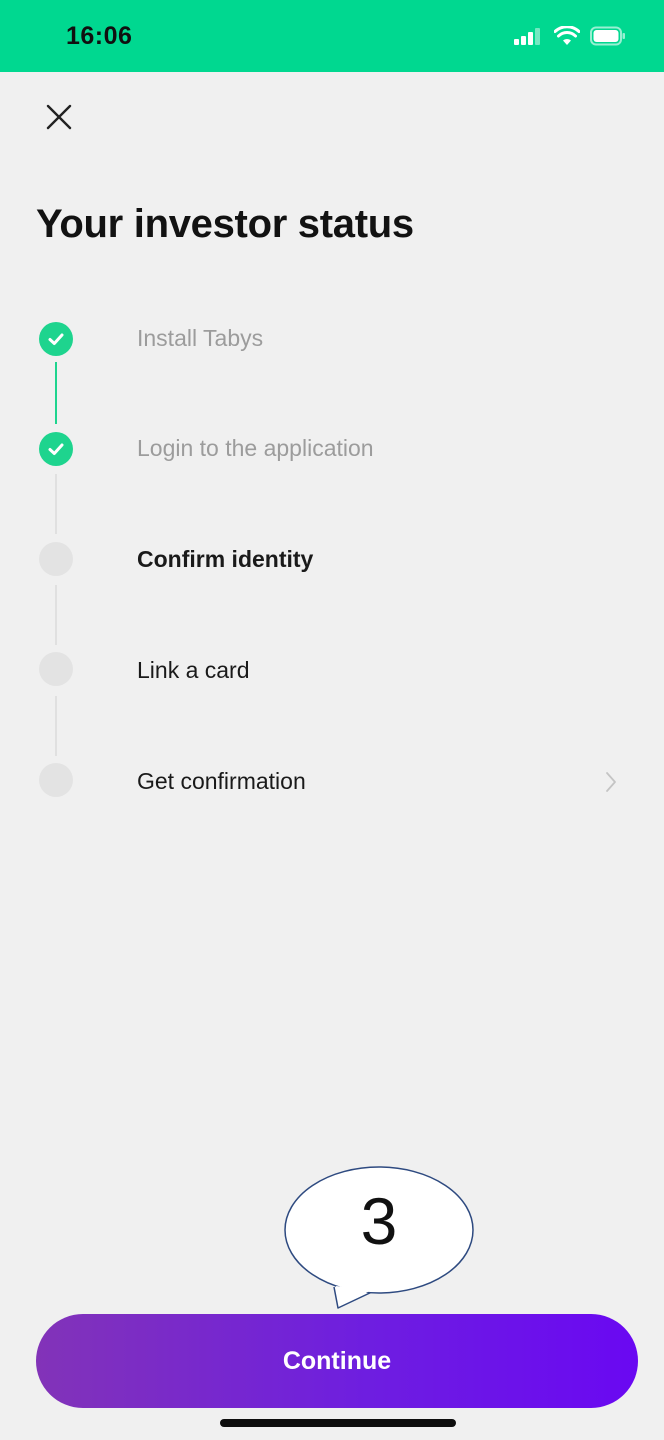  I want to click on battery-icon, so click(608, 38).